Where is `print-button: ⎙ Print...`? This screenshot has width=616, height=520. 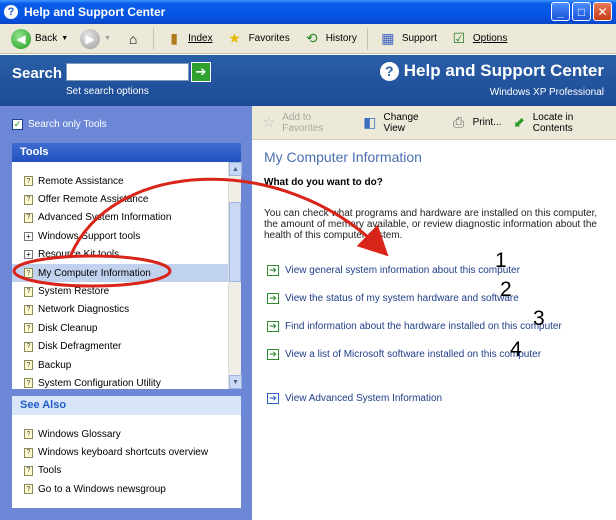 print-button: ⎙ Print... is located at coordinates (475, 123).